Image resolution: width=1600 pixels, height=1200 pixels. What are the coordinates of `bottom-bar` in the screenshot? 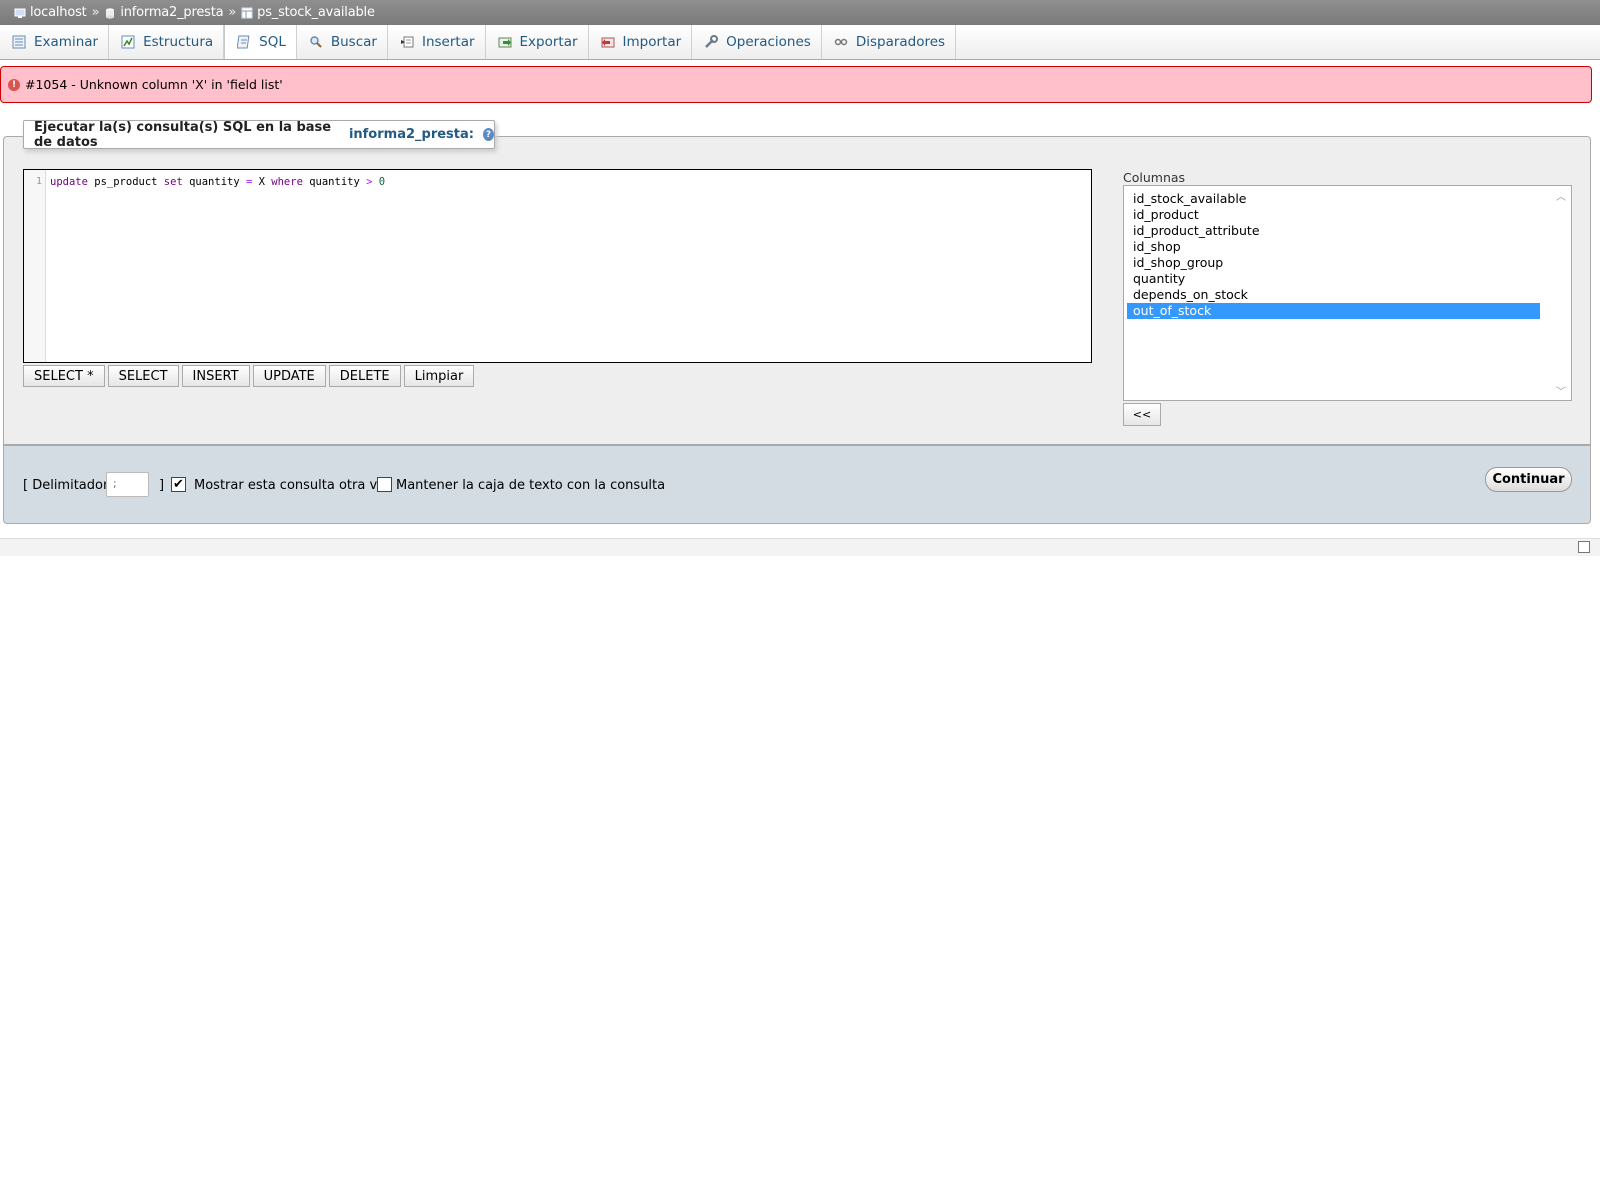 It's located at (800, 547).